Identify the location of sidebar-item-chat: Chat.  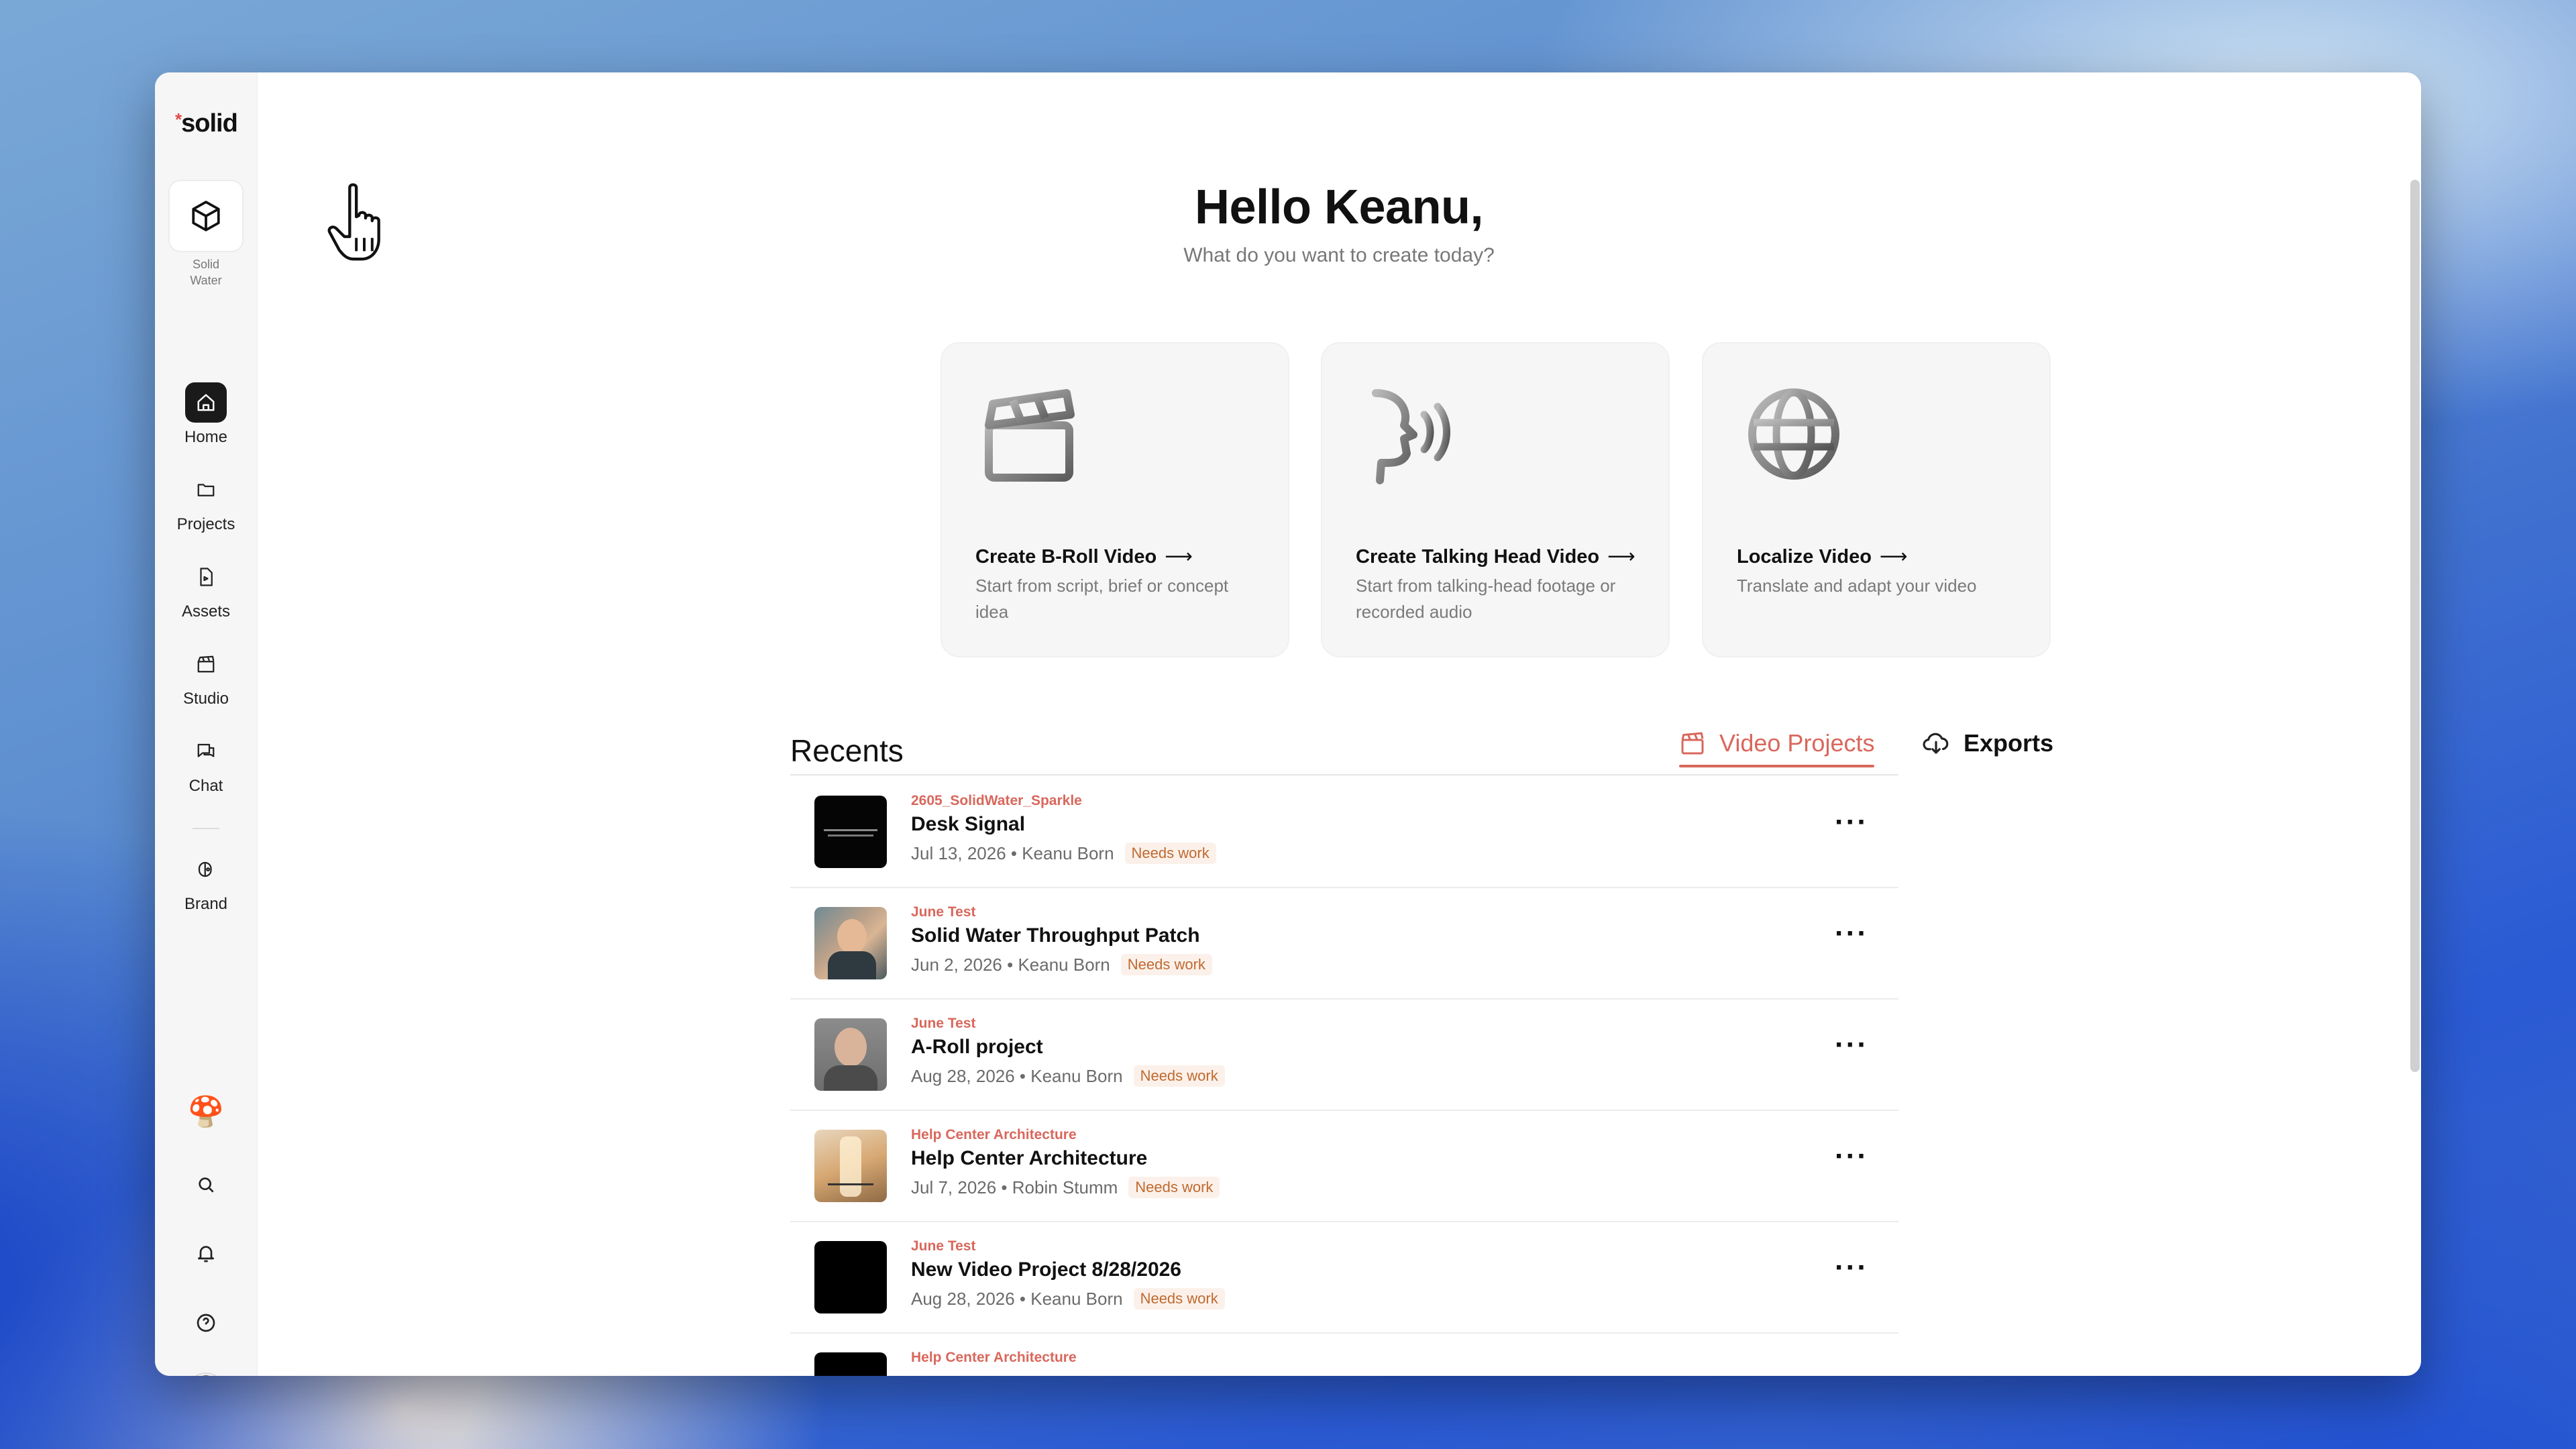
(206, 763).